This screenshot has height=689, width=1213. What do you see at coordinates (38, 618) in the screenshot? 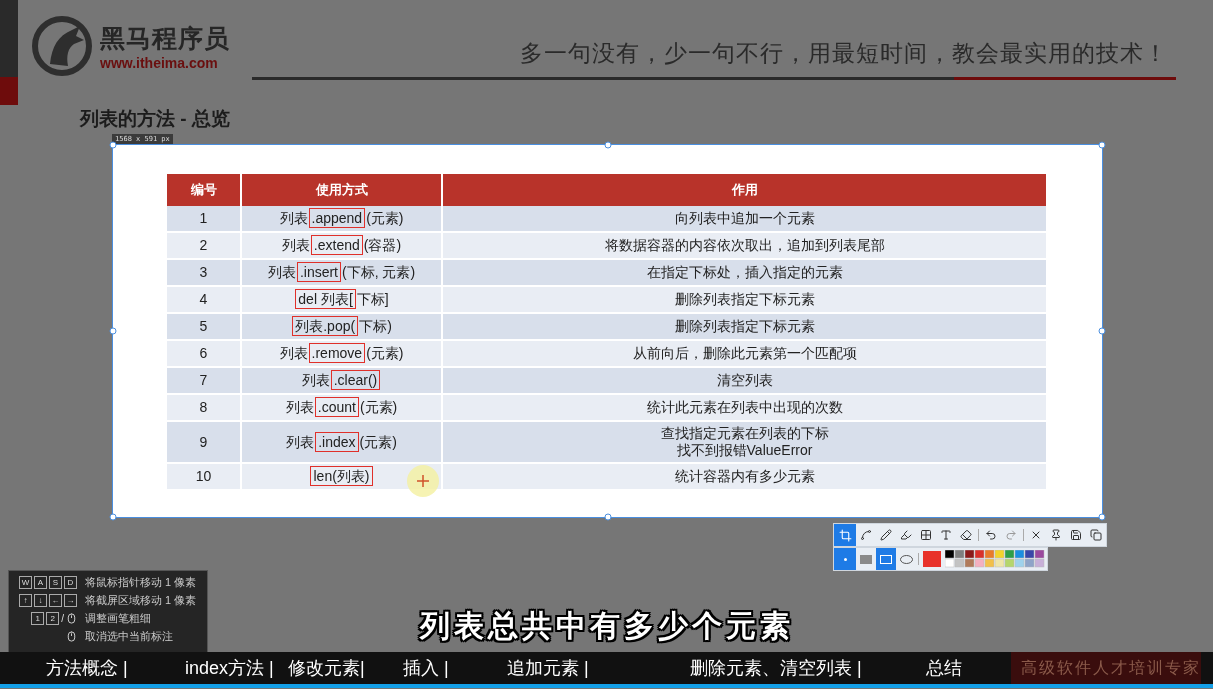
I see `key-cap: 1` at bounding box center [38, 618].